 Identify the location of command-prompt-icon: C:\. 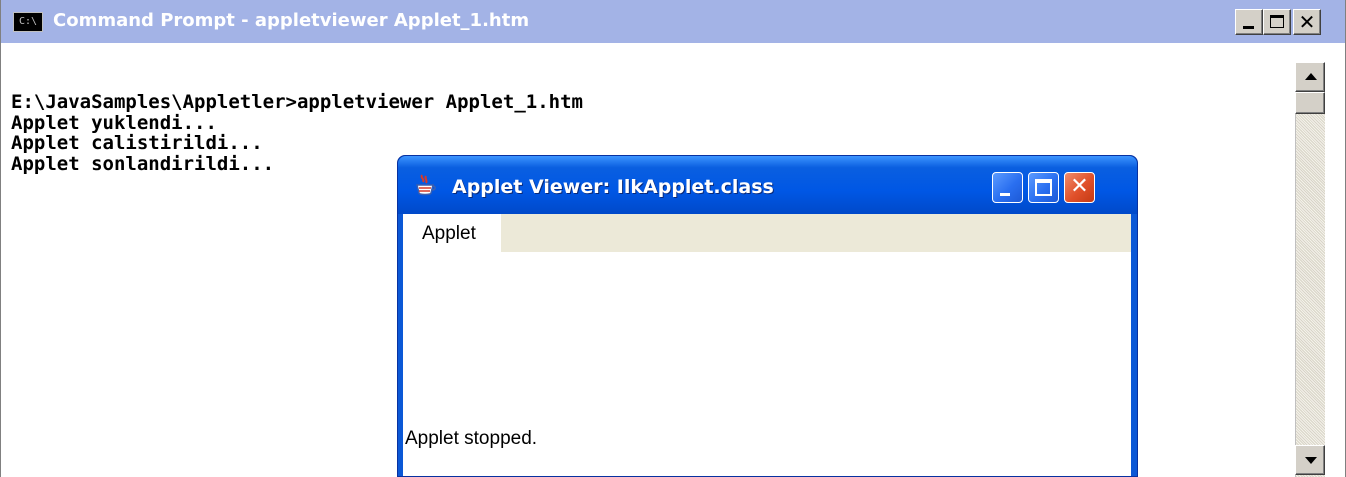
(28, 22).